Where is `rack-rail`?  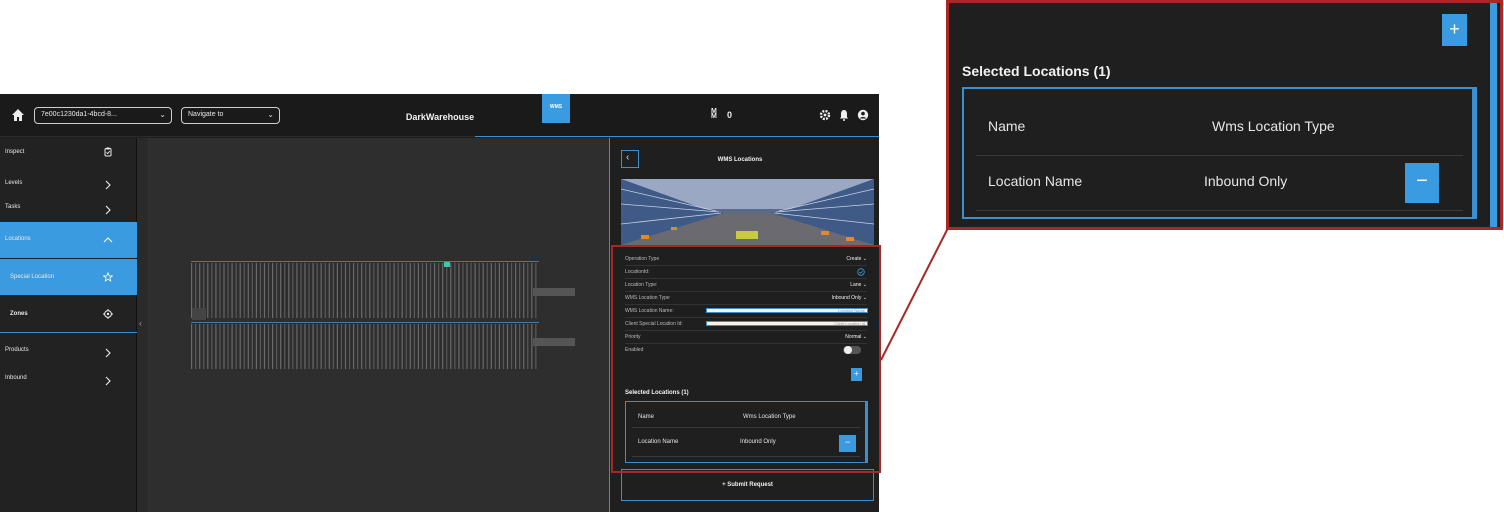
rack-rail is located at coordinates (365, 322).